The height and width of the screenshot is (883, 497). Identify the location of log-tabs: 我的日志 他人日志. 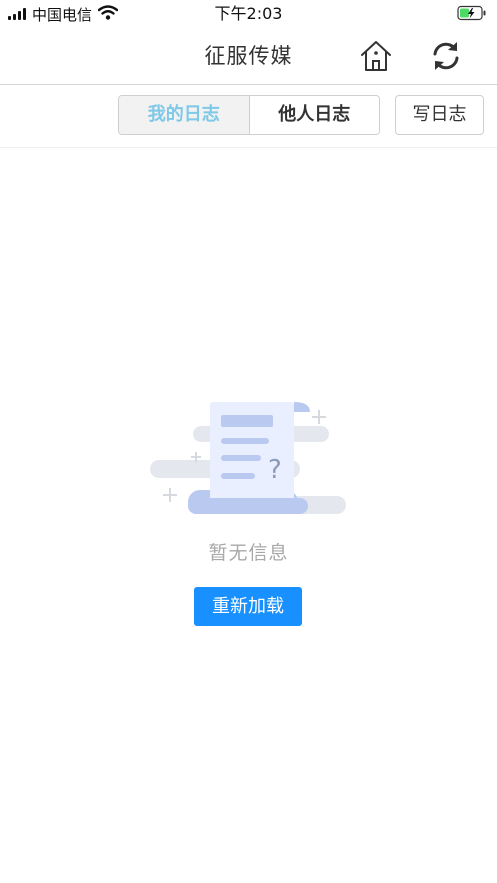
(249, 115).